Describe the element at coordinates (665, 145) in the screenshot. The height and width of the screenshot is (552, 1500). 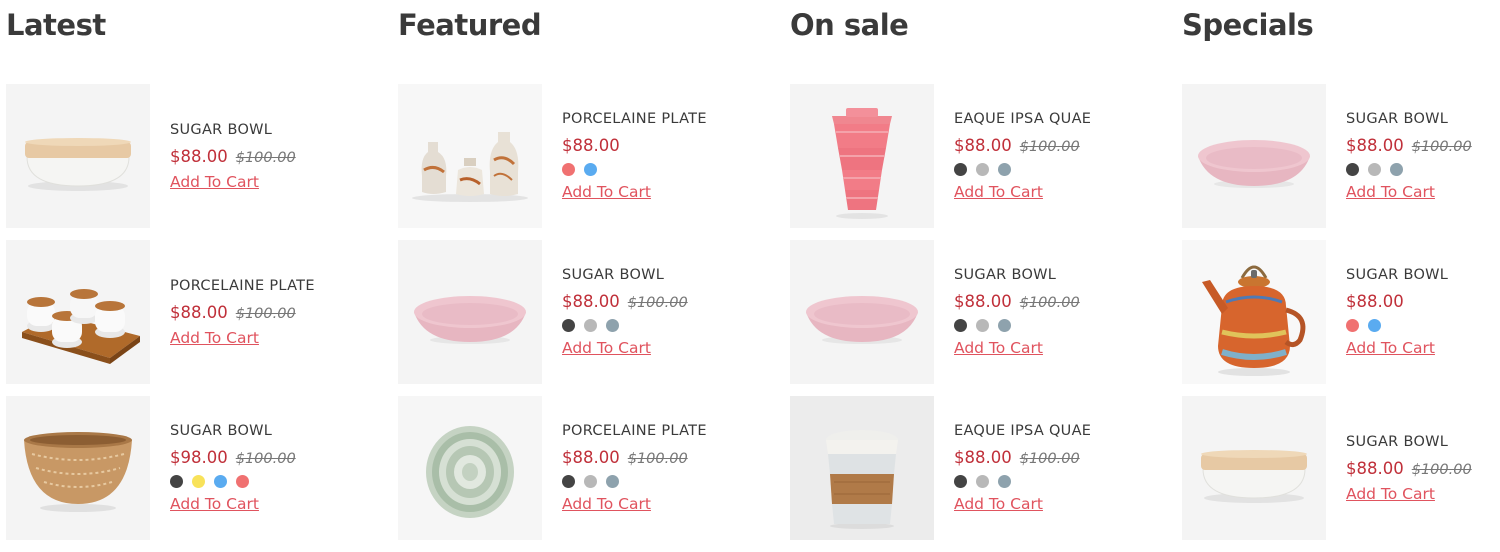
I see `price-row: $88.00` at that location.